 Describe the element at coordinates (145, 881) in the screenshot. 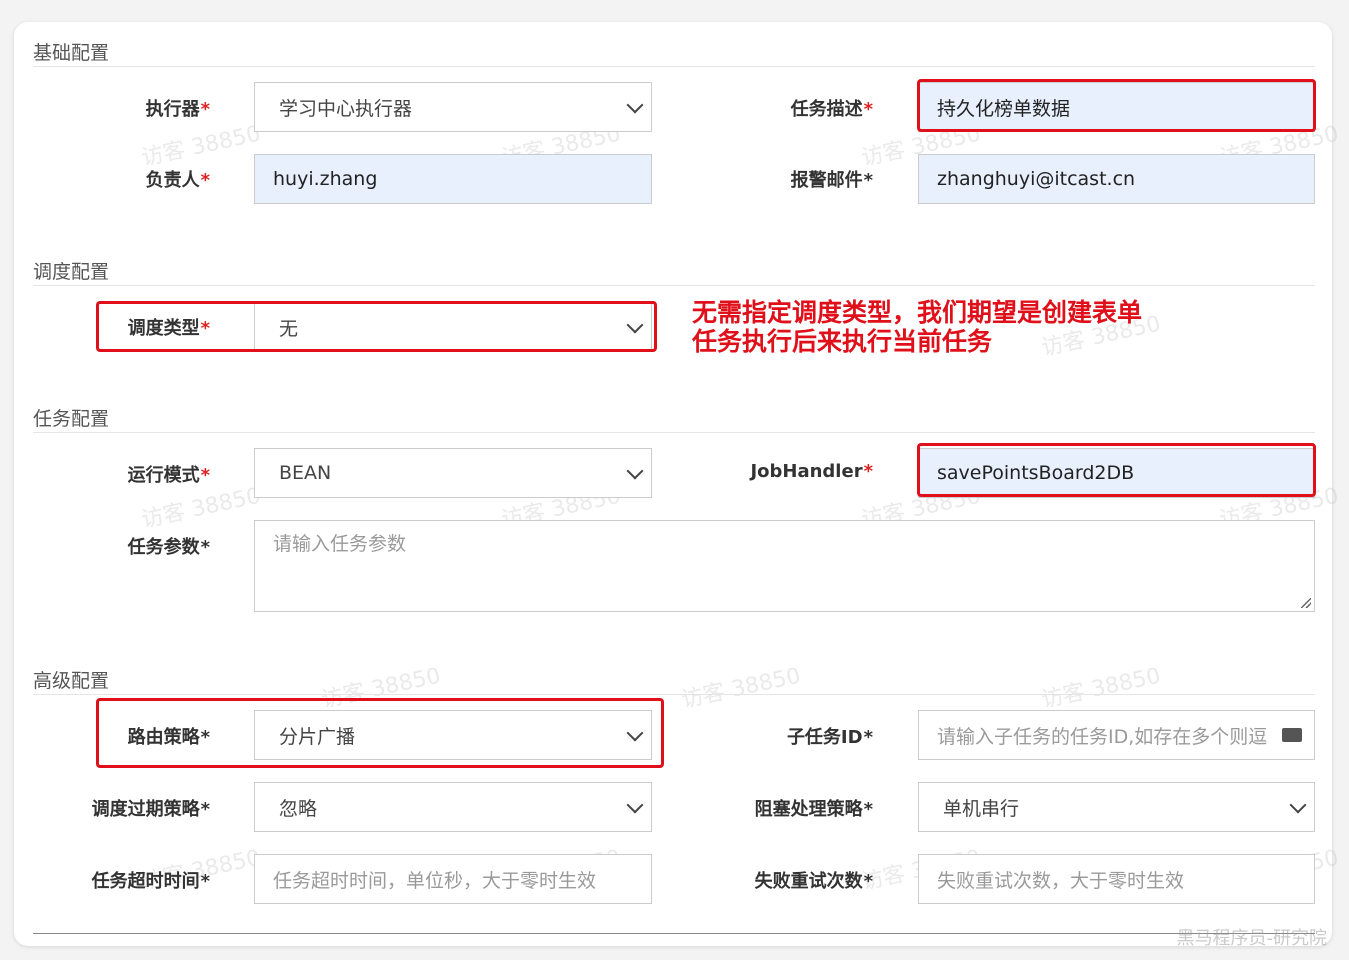

I see `timeout-label-text: 任务超时时间` at that location.